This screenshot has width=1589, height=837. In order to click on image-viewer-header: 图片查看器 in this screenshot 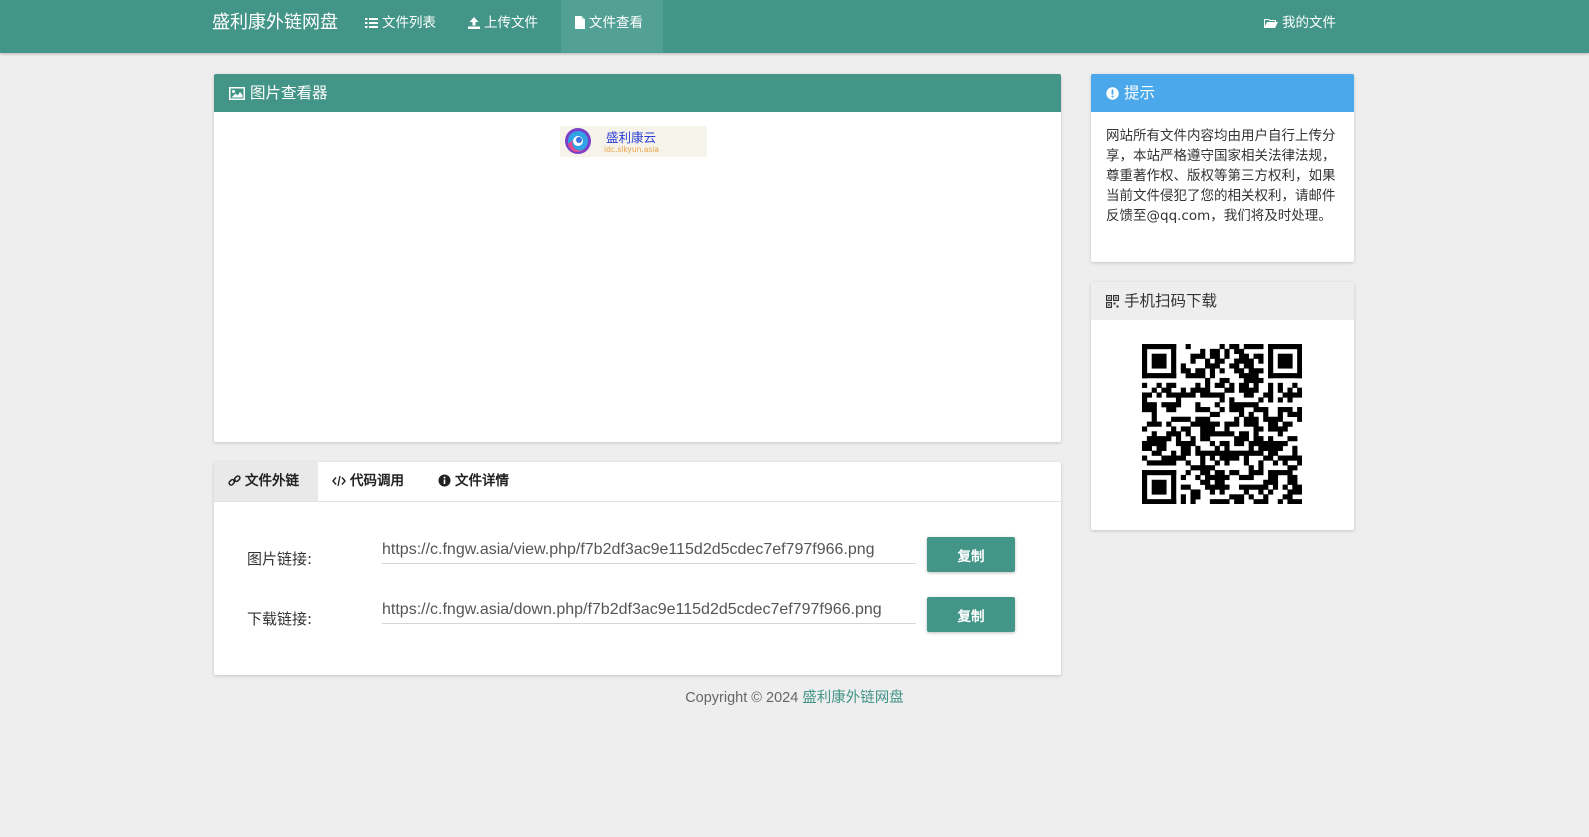, I will do `click(637, 93)`.